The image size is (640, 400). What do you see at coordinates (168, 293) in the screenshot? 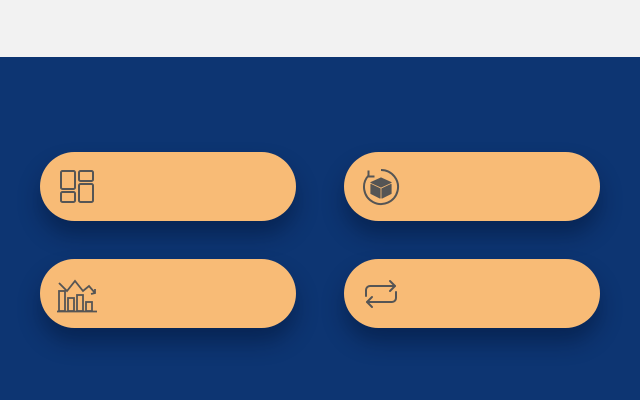
I see `declining-chart-tile-button` at bounding box center [168, 293].